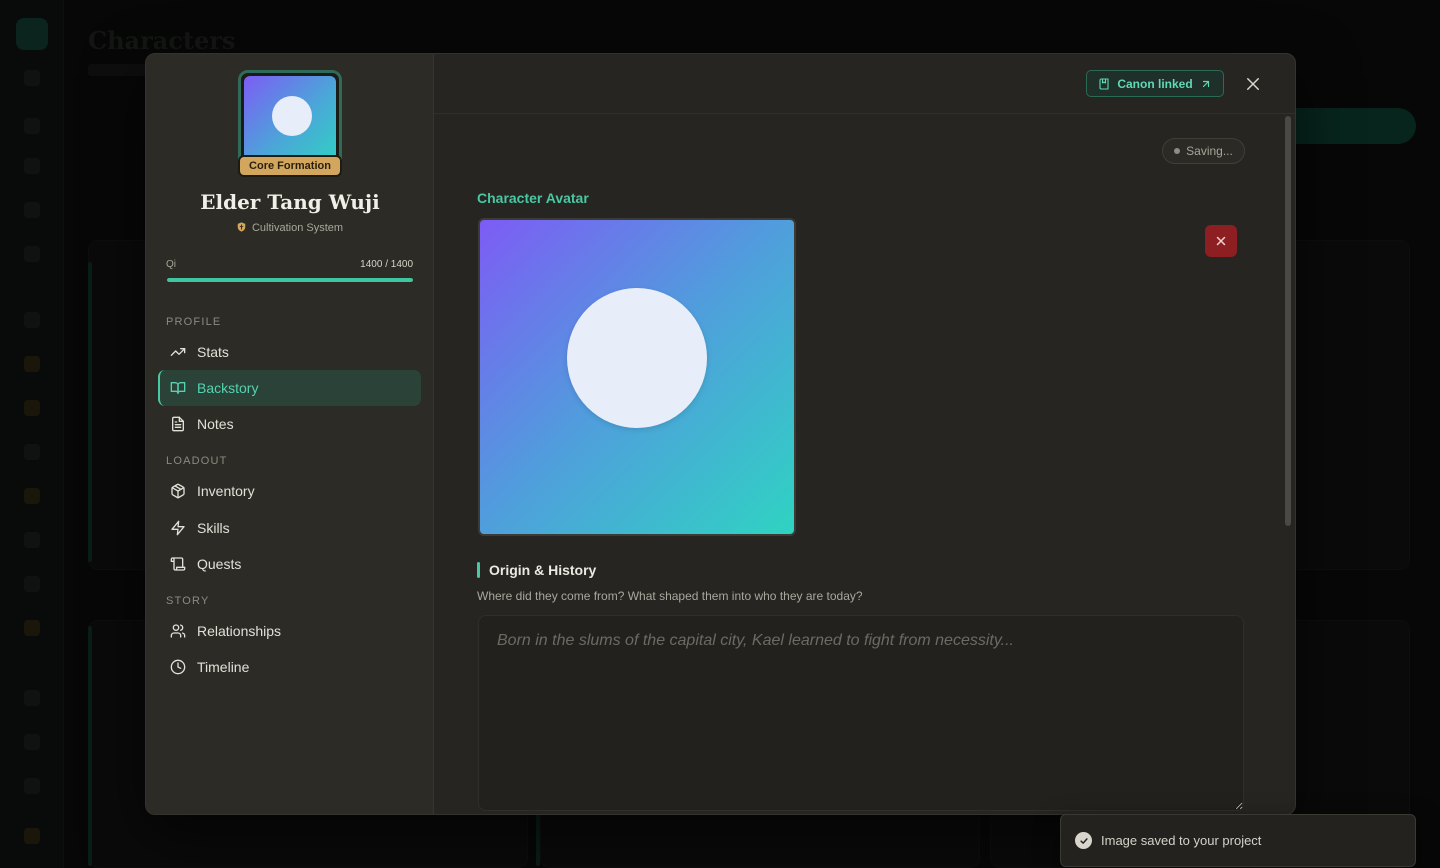 This screenshot has width=1440, height=868. I want to click on book-open-icon, so click(178, 388).